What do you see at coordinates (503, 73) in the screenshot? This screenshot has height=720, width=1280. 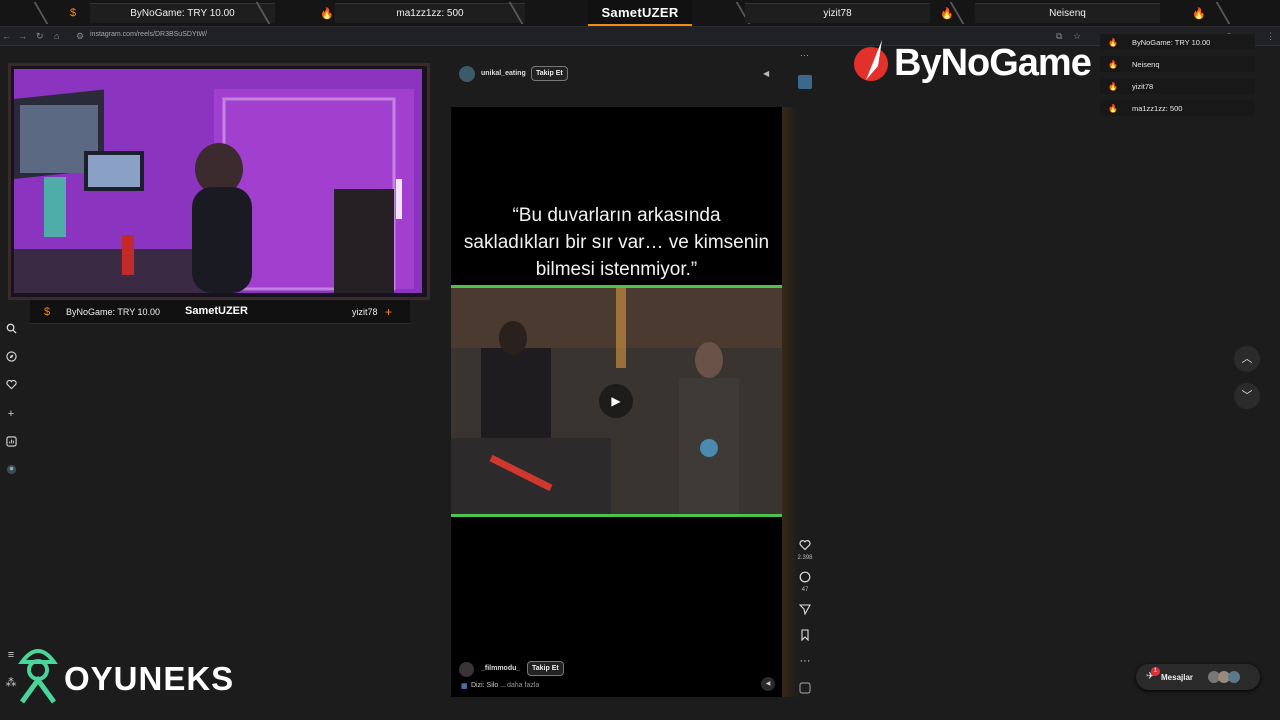 I see `author-username: unikal_eating` at bounding box center [503, 73].